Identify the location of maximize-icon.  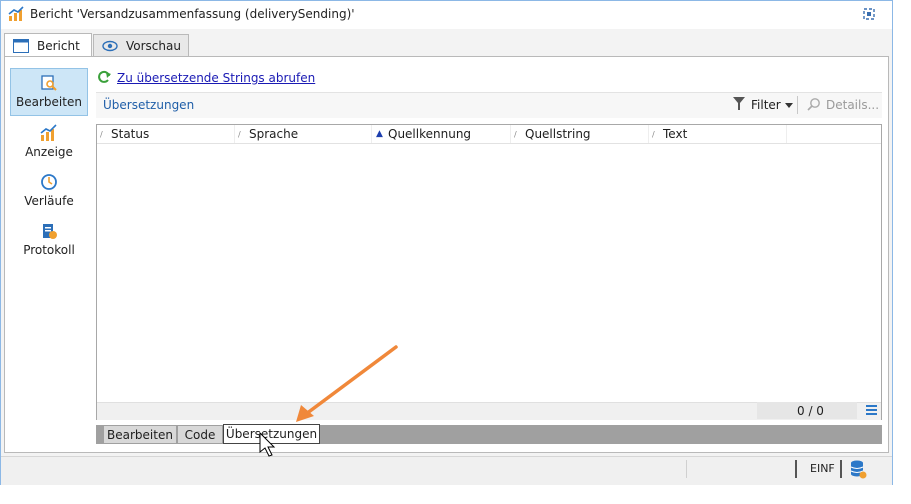
(869, 14).